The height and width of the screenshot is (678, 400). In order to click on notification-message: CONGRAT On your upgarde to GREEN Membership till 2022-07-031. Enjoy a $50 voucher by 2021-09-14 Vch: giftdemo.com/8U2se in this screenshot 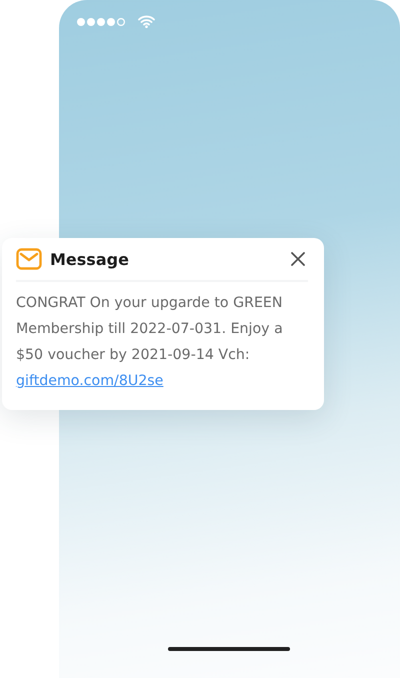, I will do `click(150, 342)`.